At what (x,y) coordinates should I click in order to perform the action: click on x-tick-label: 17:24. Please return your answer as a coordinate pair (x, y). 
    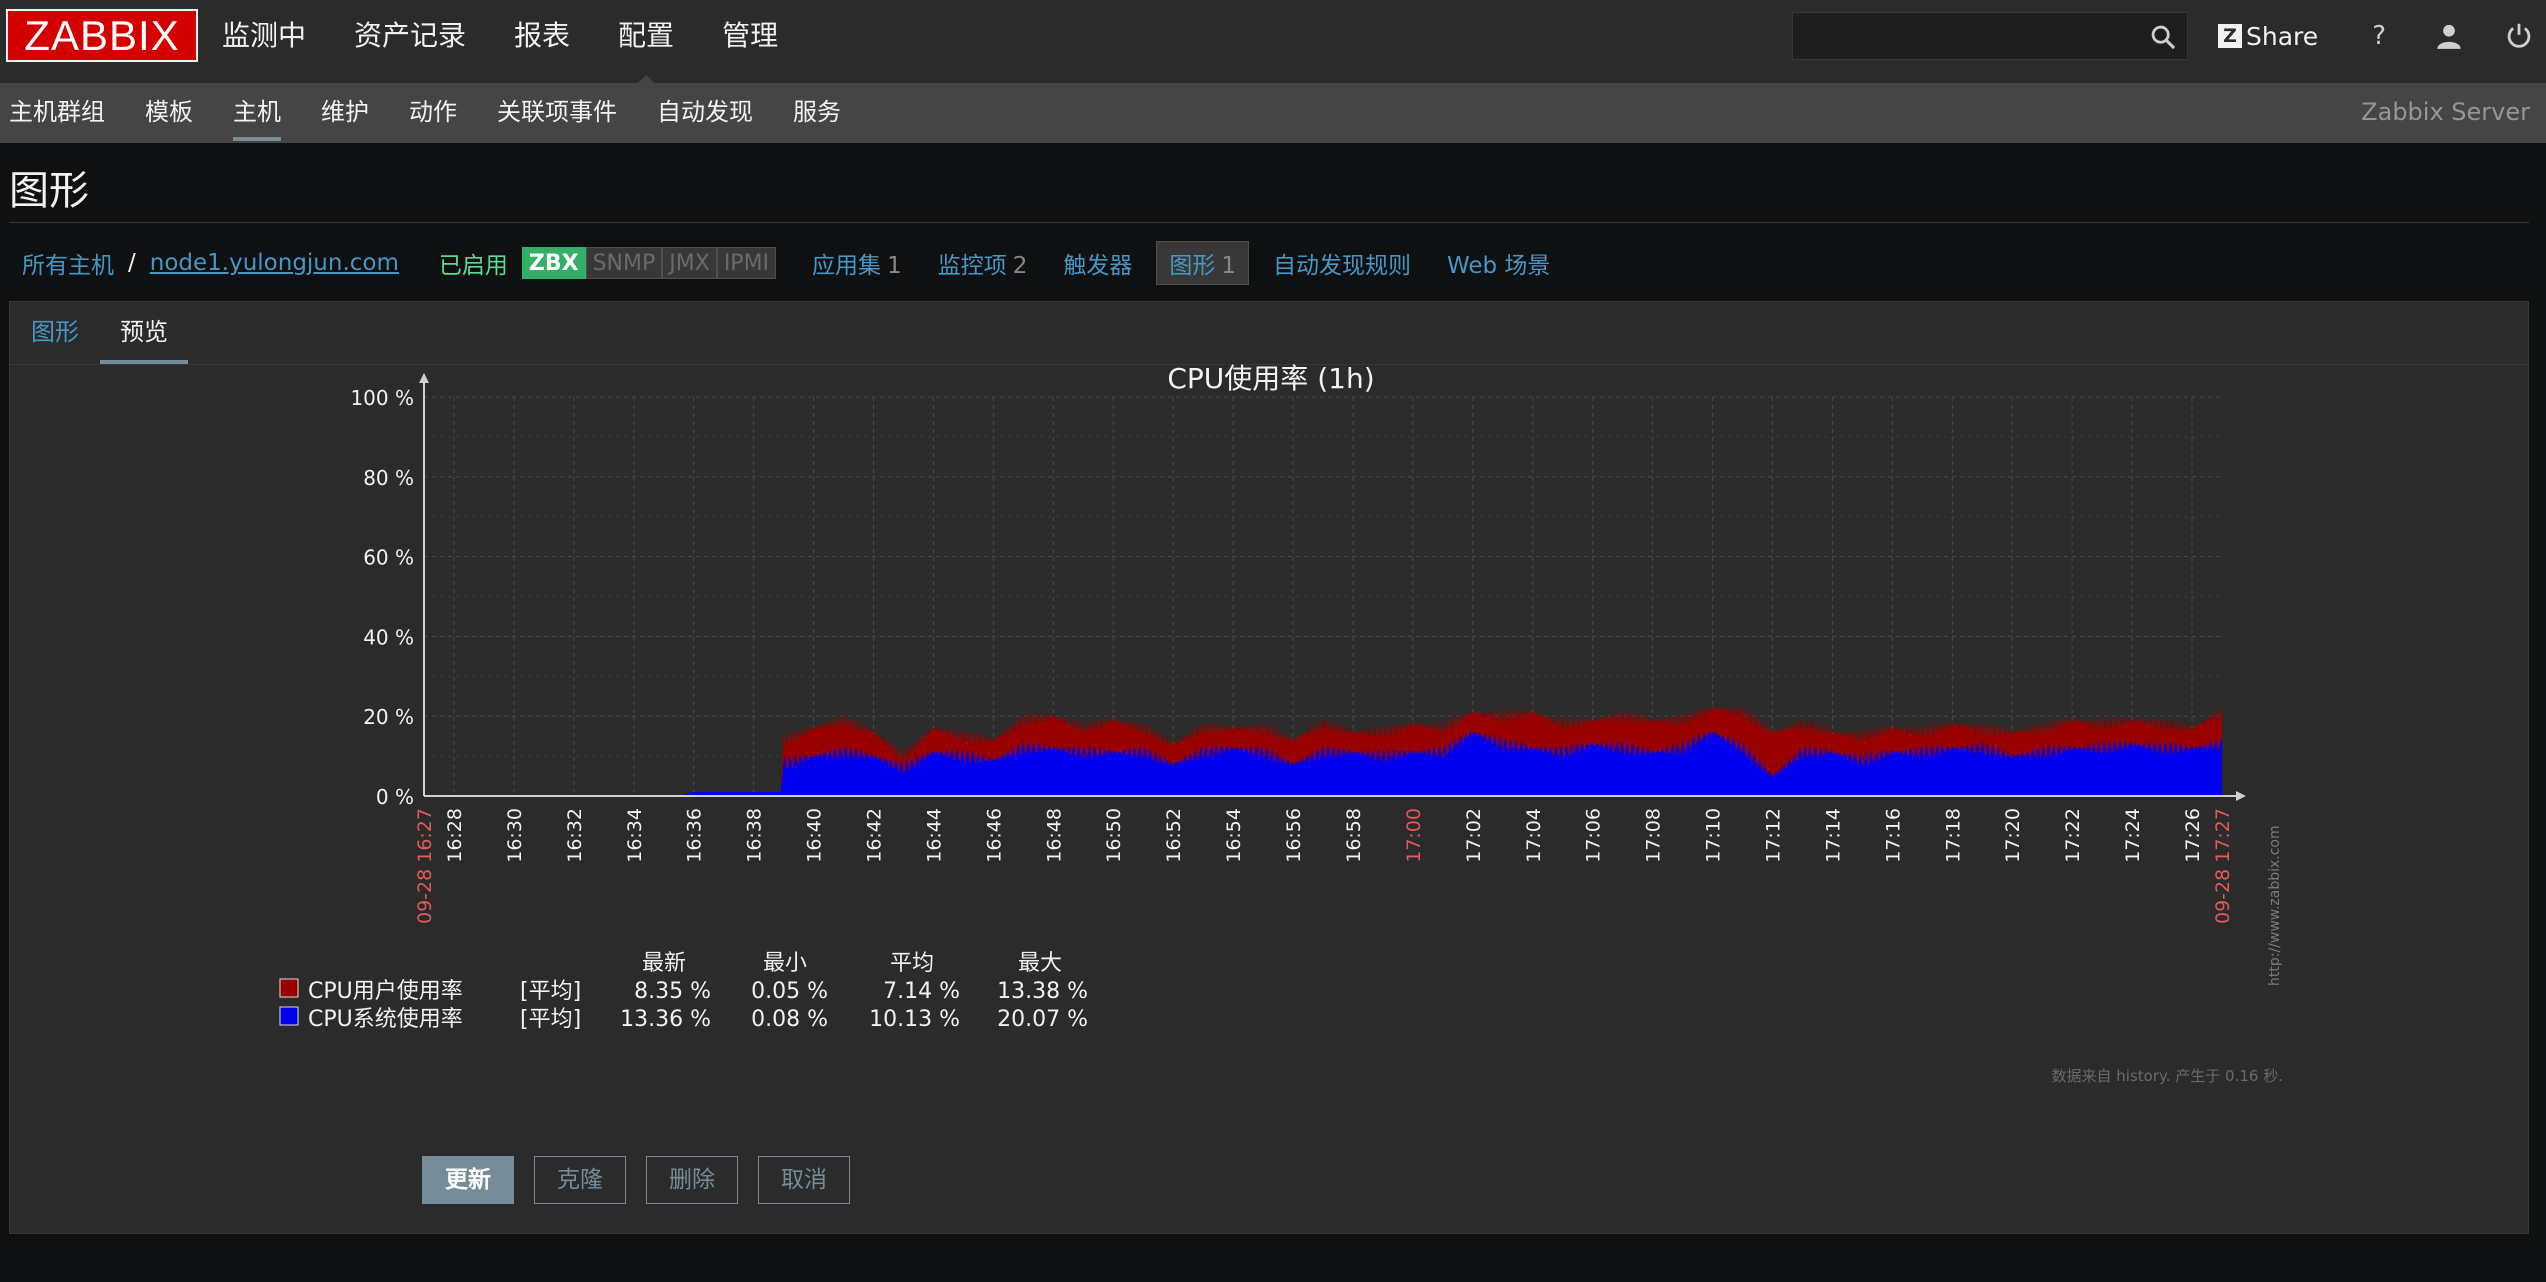
    Looking at the image, I should click on (2133, 835).